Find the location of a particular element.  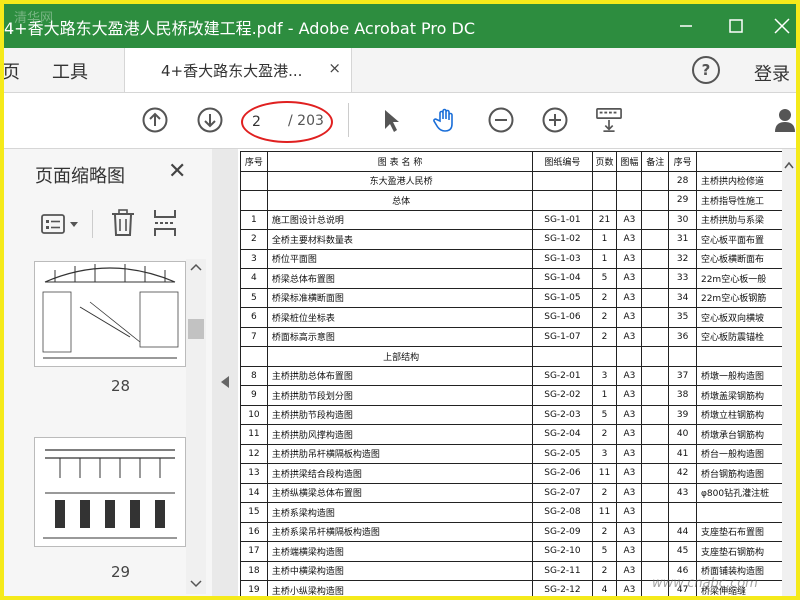

table-row: 14 主桥纵横梁总体布置图 SG-2-07 2 A3 43 φ800钻孔灌注桩 is located at coordinates (518, 492).